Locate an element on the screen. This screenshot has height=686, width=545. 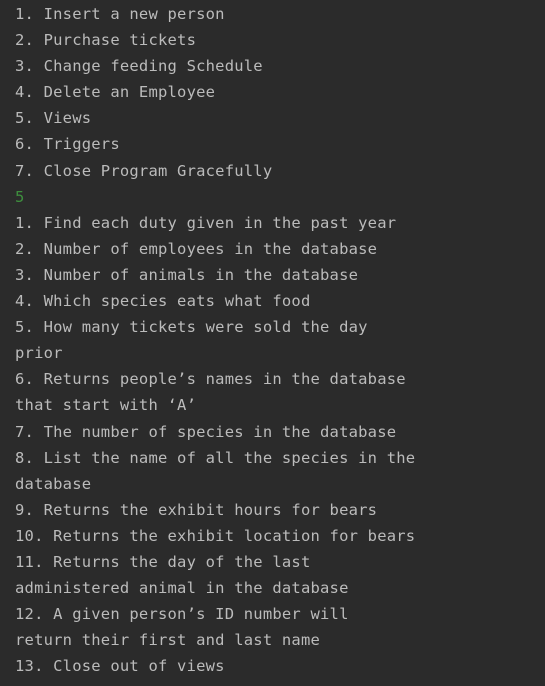
views-menu-line: 12. A given person’s ID number will is located at coordinates (182, 614).